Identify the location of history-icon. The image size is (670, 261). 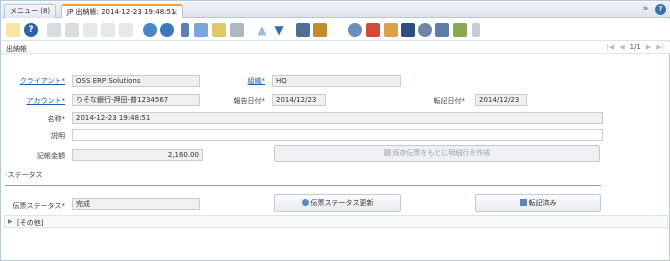
(219, 30).